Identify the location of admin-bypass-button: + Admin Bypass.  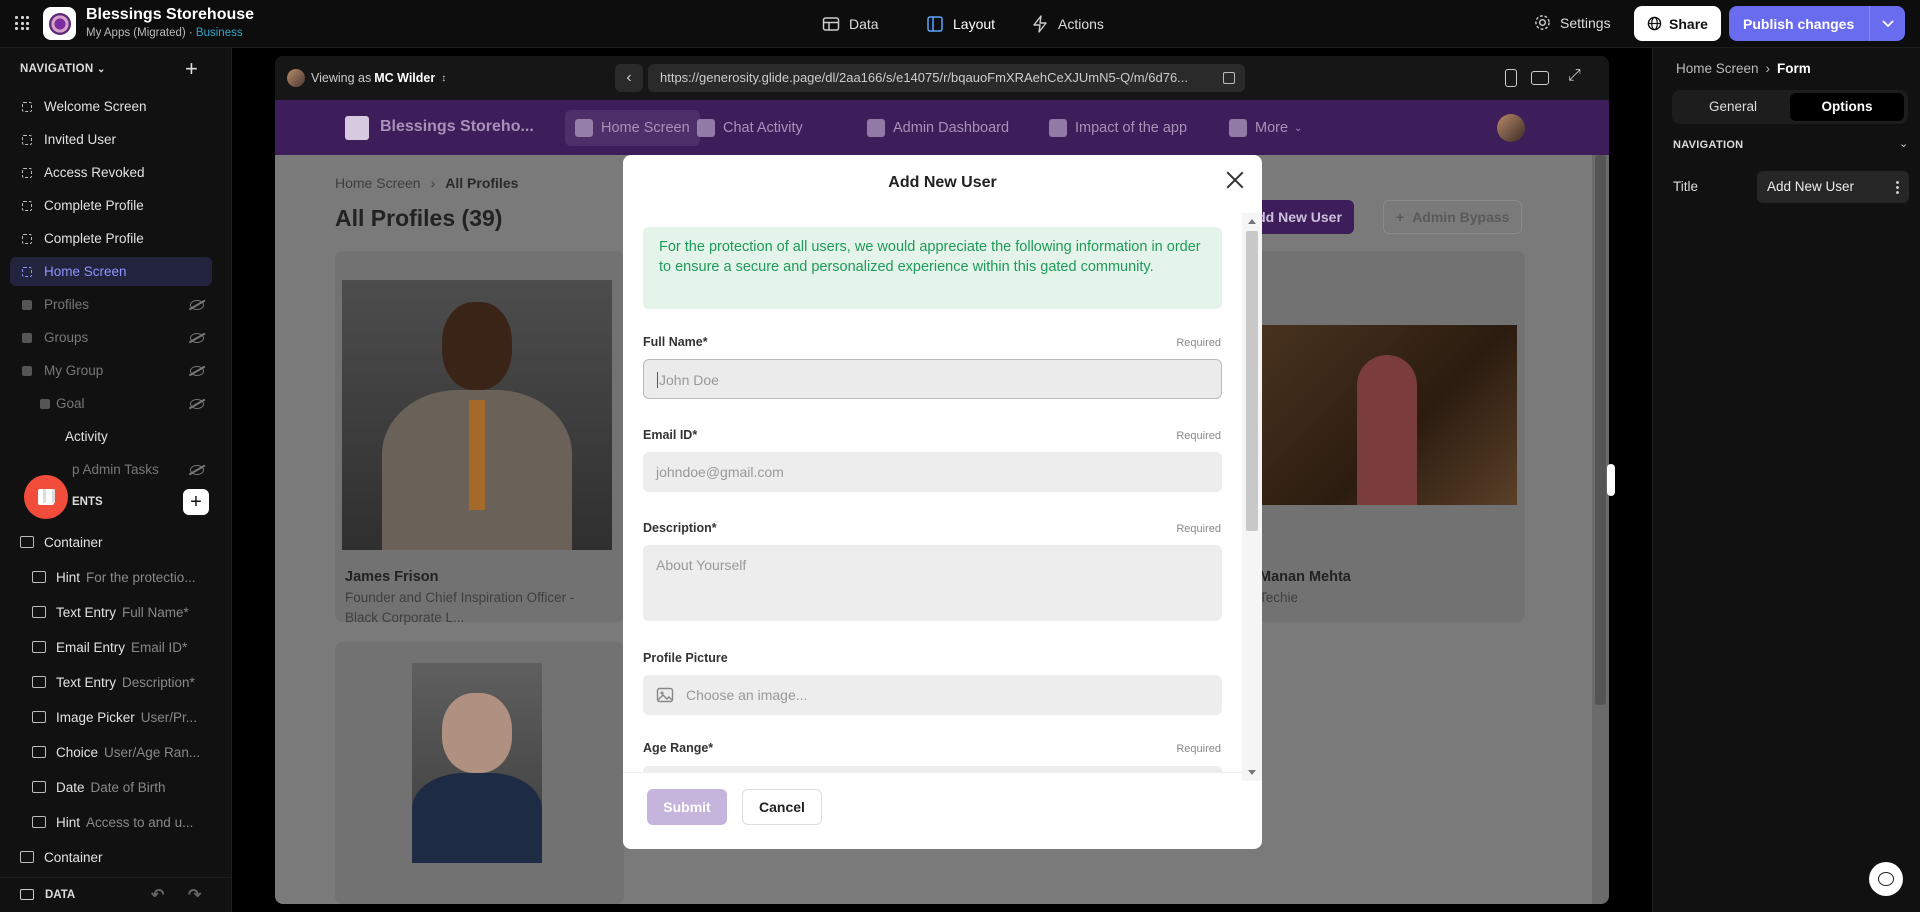
(1453, 217).